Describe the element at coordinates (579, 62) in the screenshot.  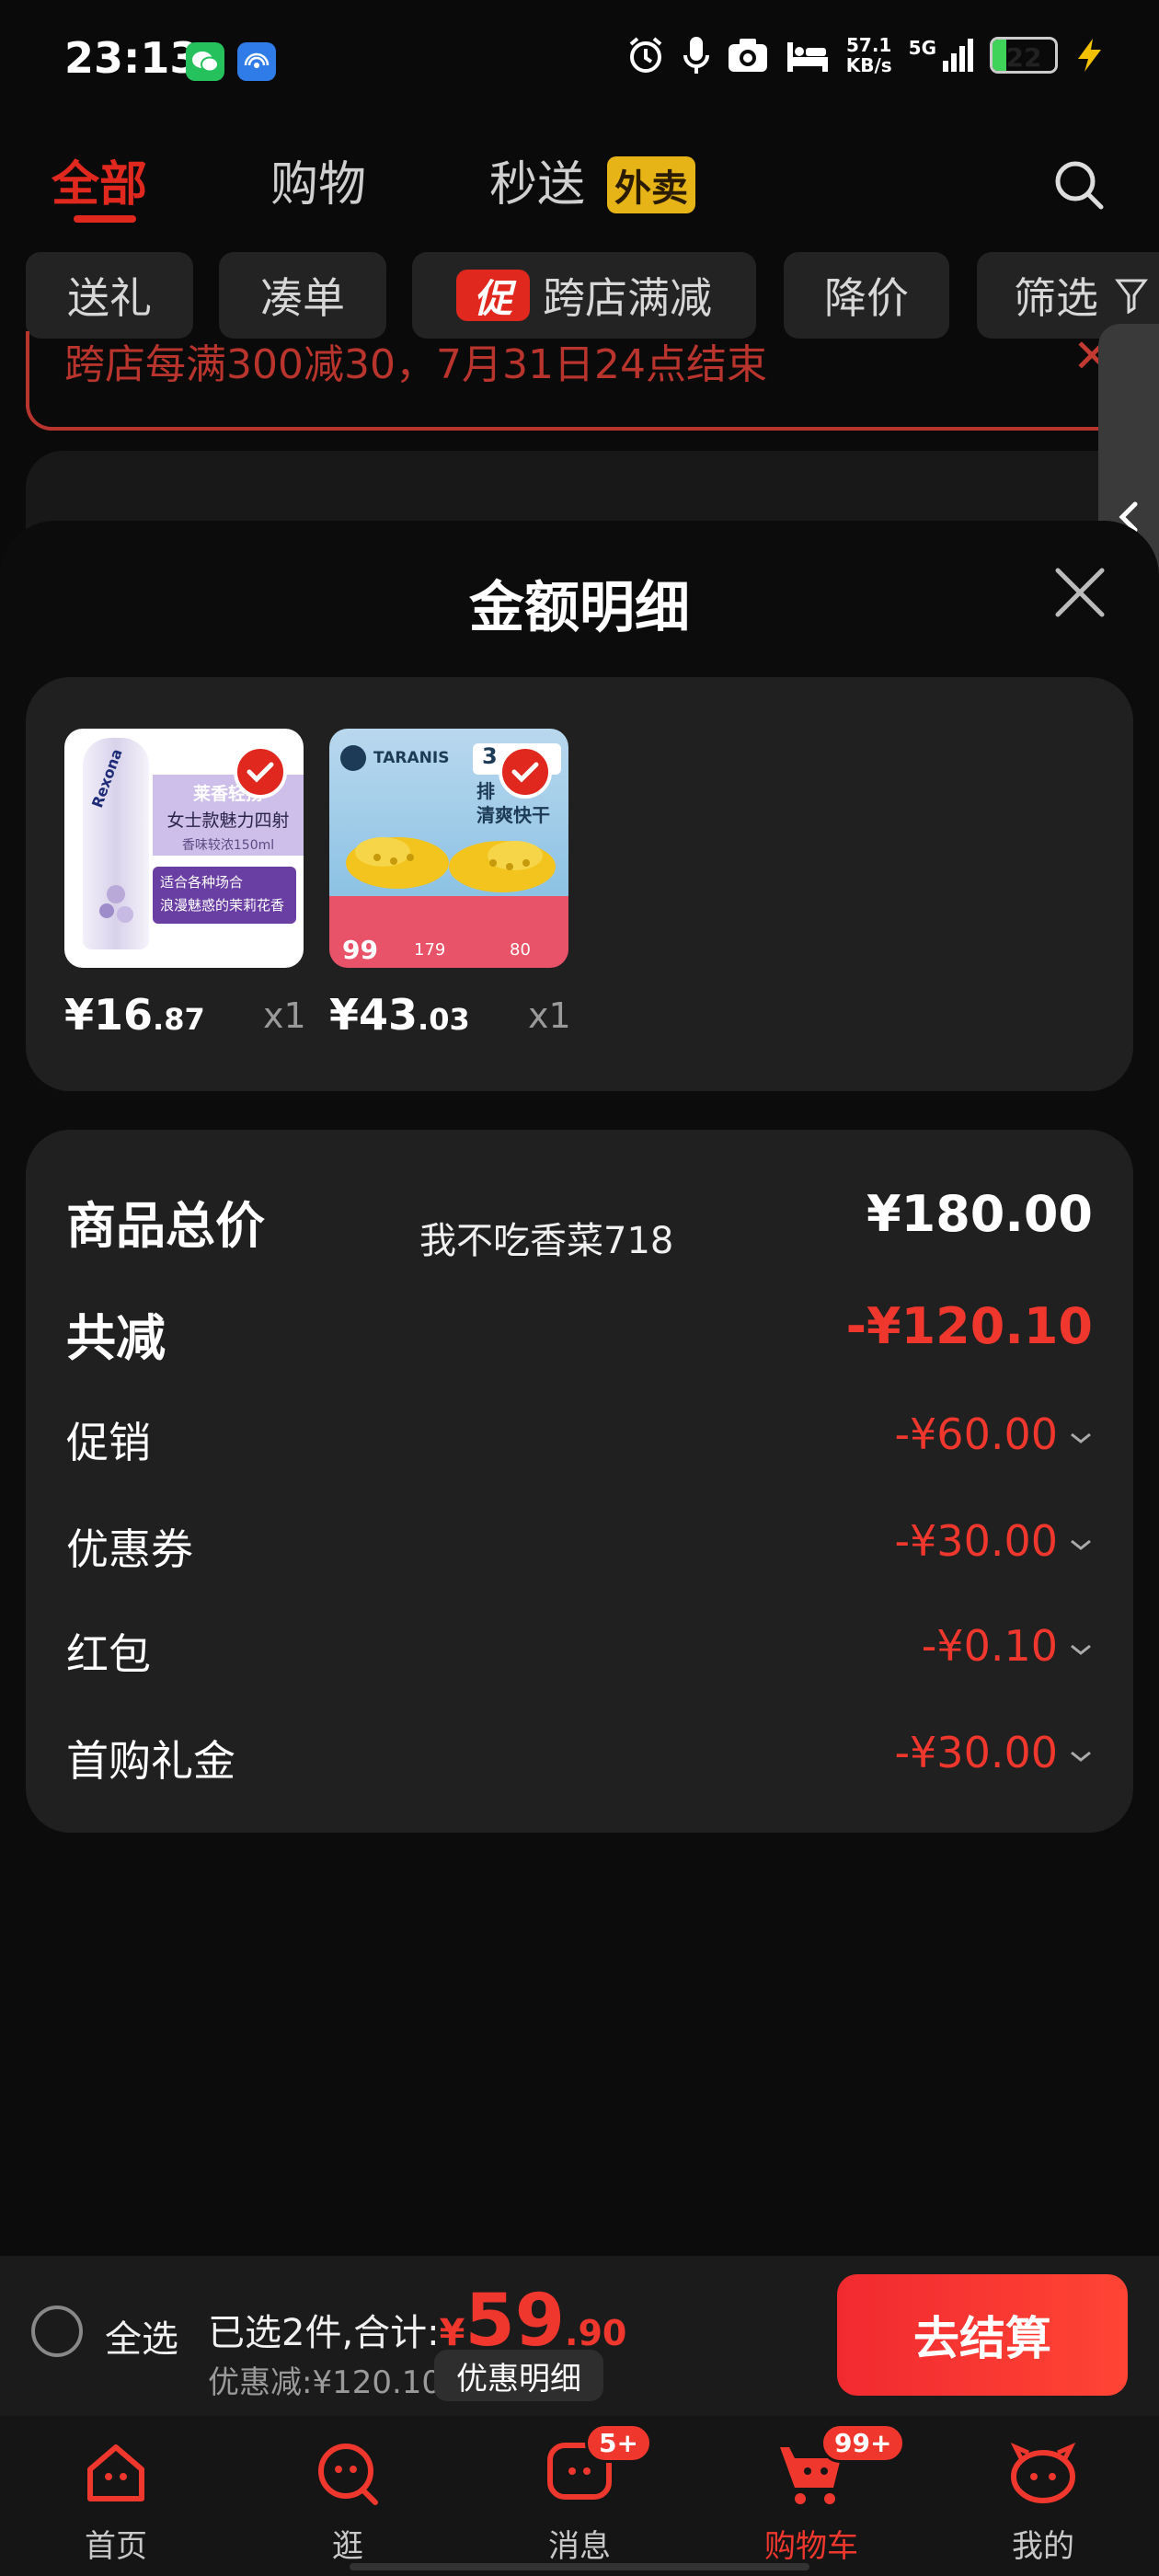
I see `status-bar: 23:13 57.1 KB/s 5G 22` at that location.